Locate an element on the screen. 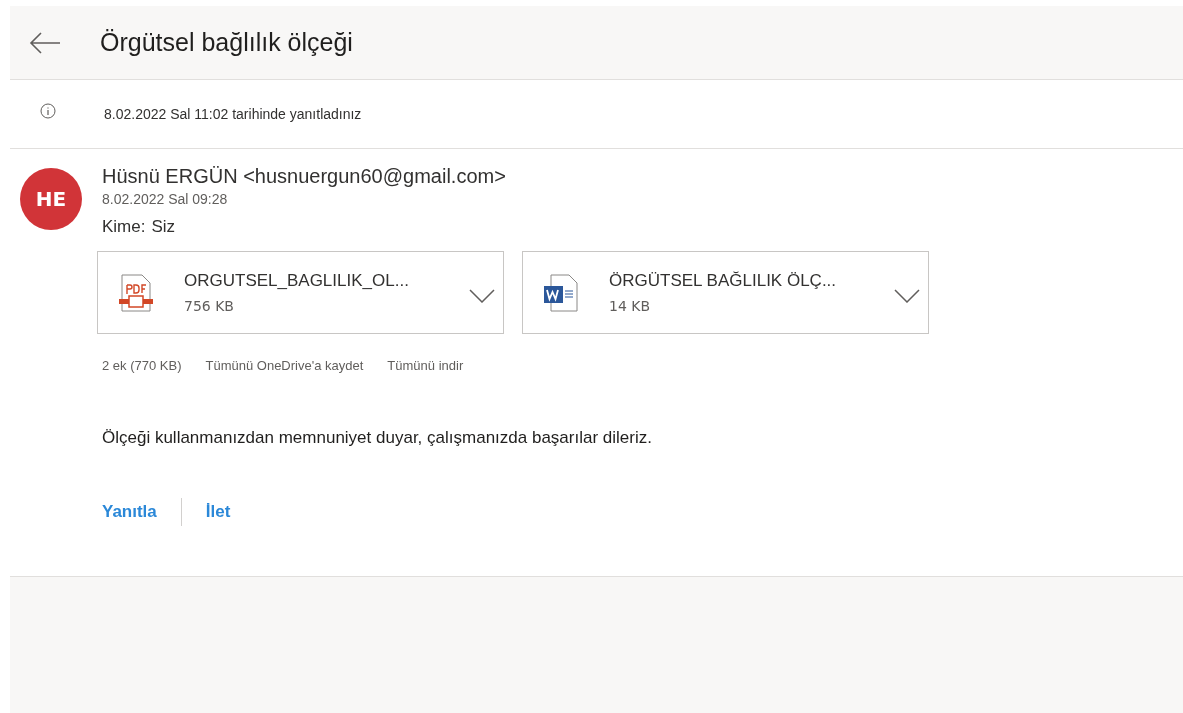 The image size is (1183, 713). attachment-link: Tümünü indir is located at coordinates (425, 365).